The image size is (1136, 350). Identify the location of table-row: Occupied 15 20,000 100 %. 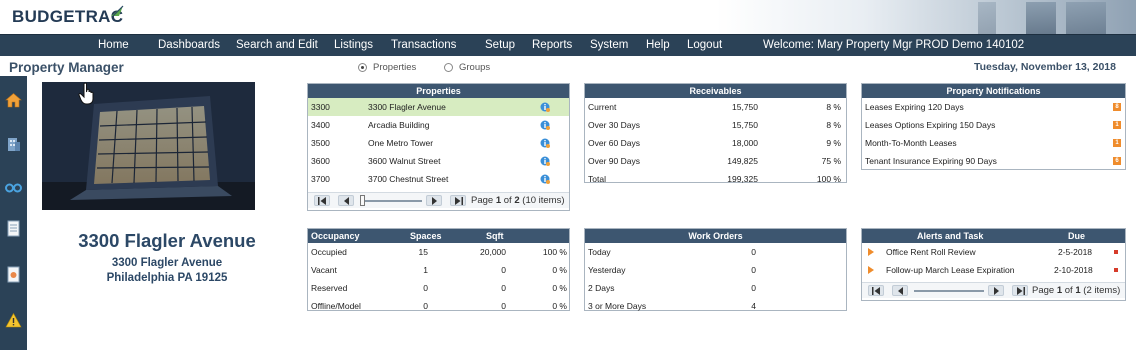
(438, 252).